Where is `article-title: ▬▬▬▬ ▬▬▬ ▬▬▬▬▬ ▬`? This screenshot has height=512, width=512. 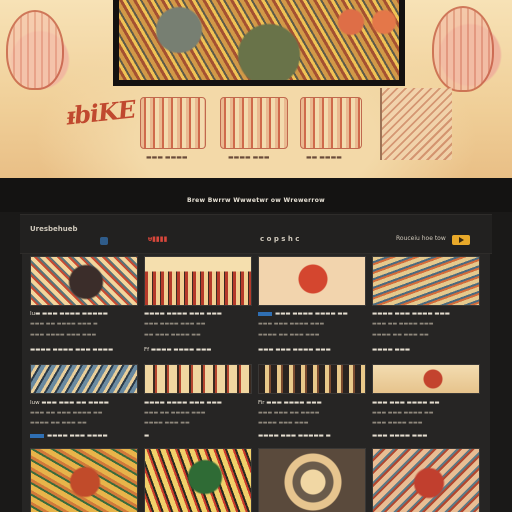
article-title: ▬▬▬▬ ▬▬▬ ▬▬▬▬▬ ▬ is located at coordinates (312, 436).